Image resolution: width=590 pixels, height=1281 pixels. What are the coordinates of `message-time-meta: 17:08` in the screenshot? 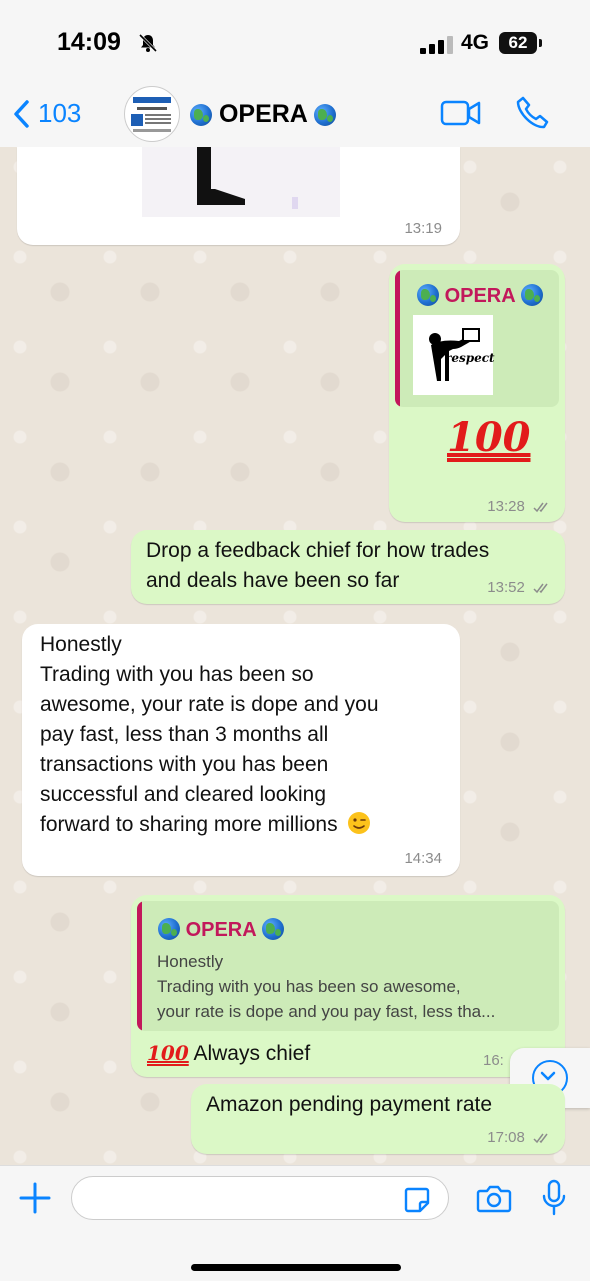 It's located at (519, 1137).